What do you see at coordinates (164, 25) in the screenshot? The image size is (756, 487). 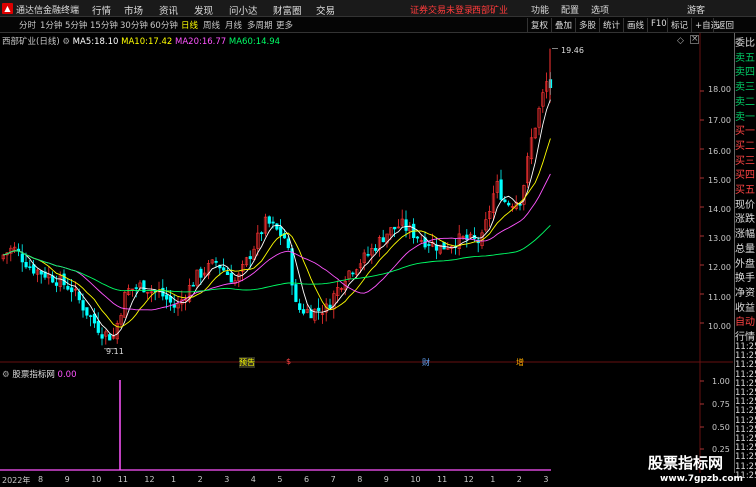 I see `period-60min: 60分钟` at bounding box center [164, 25].